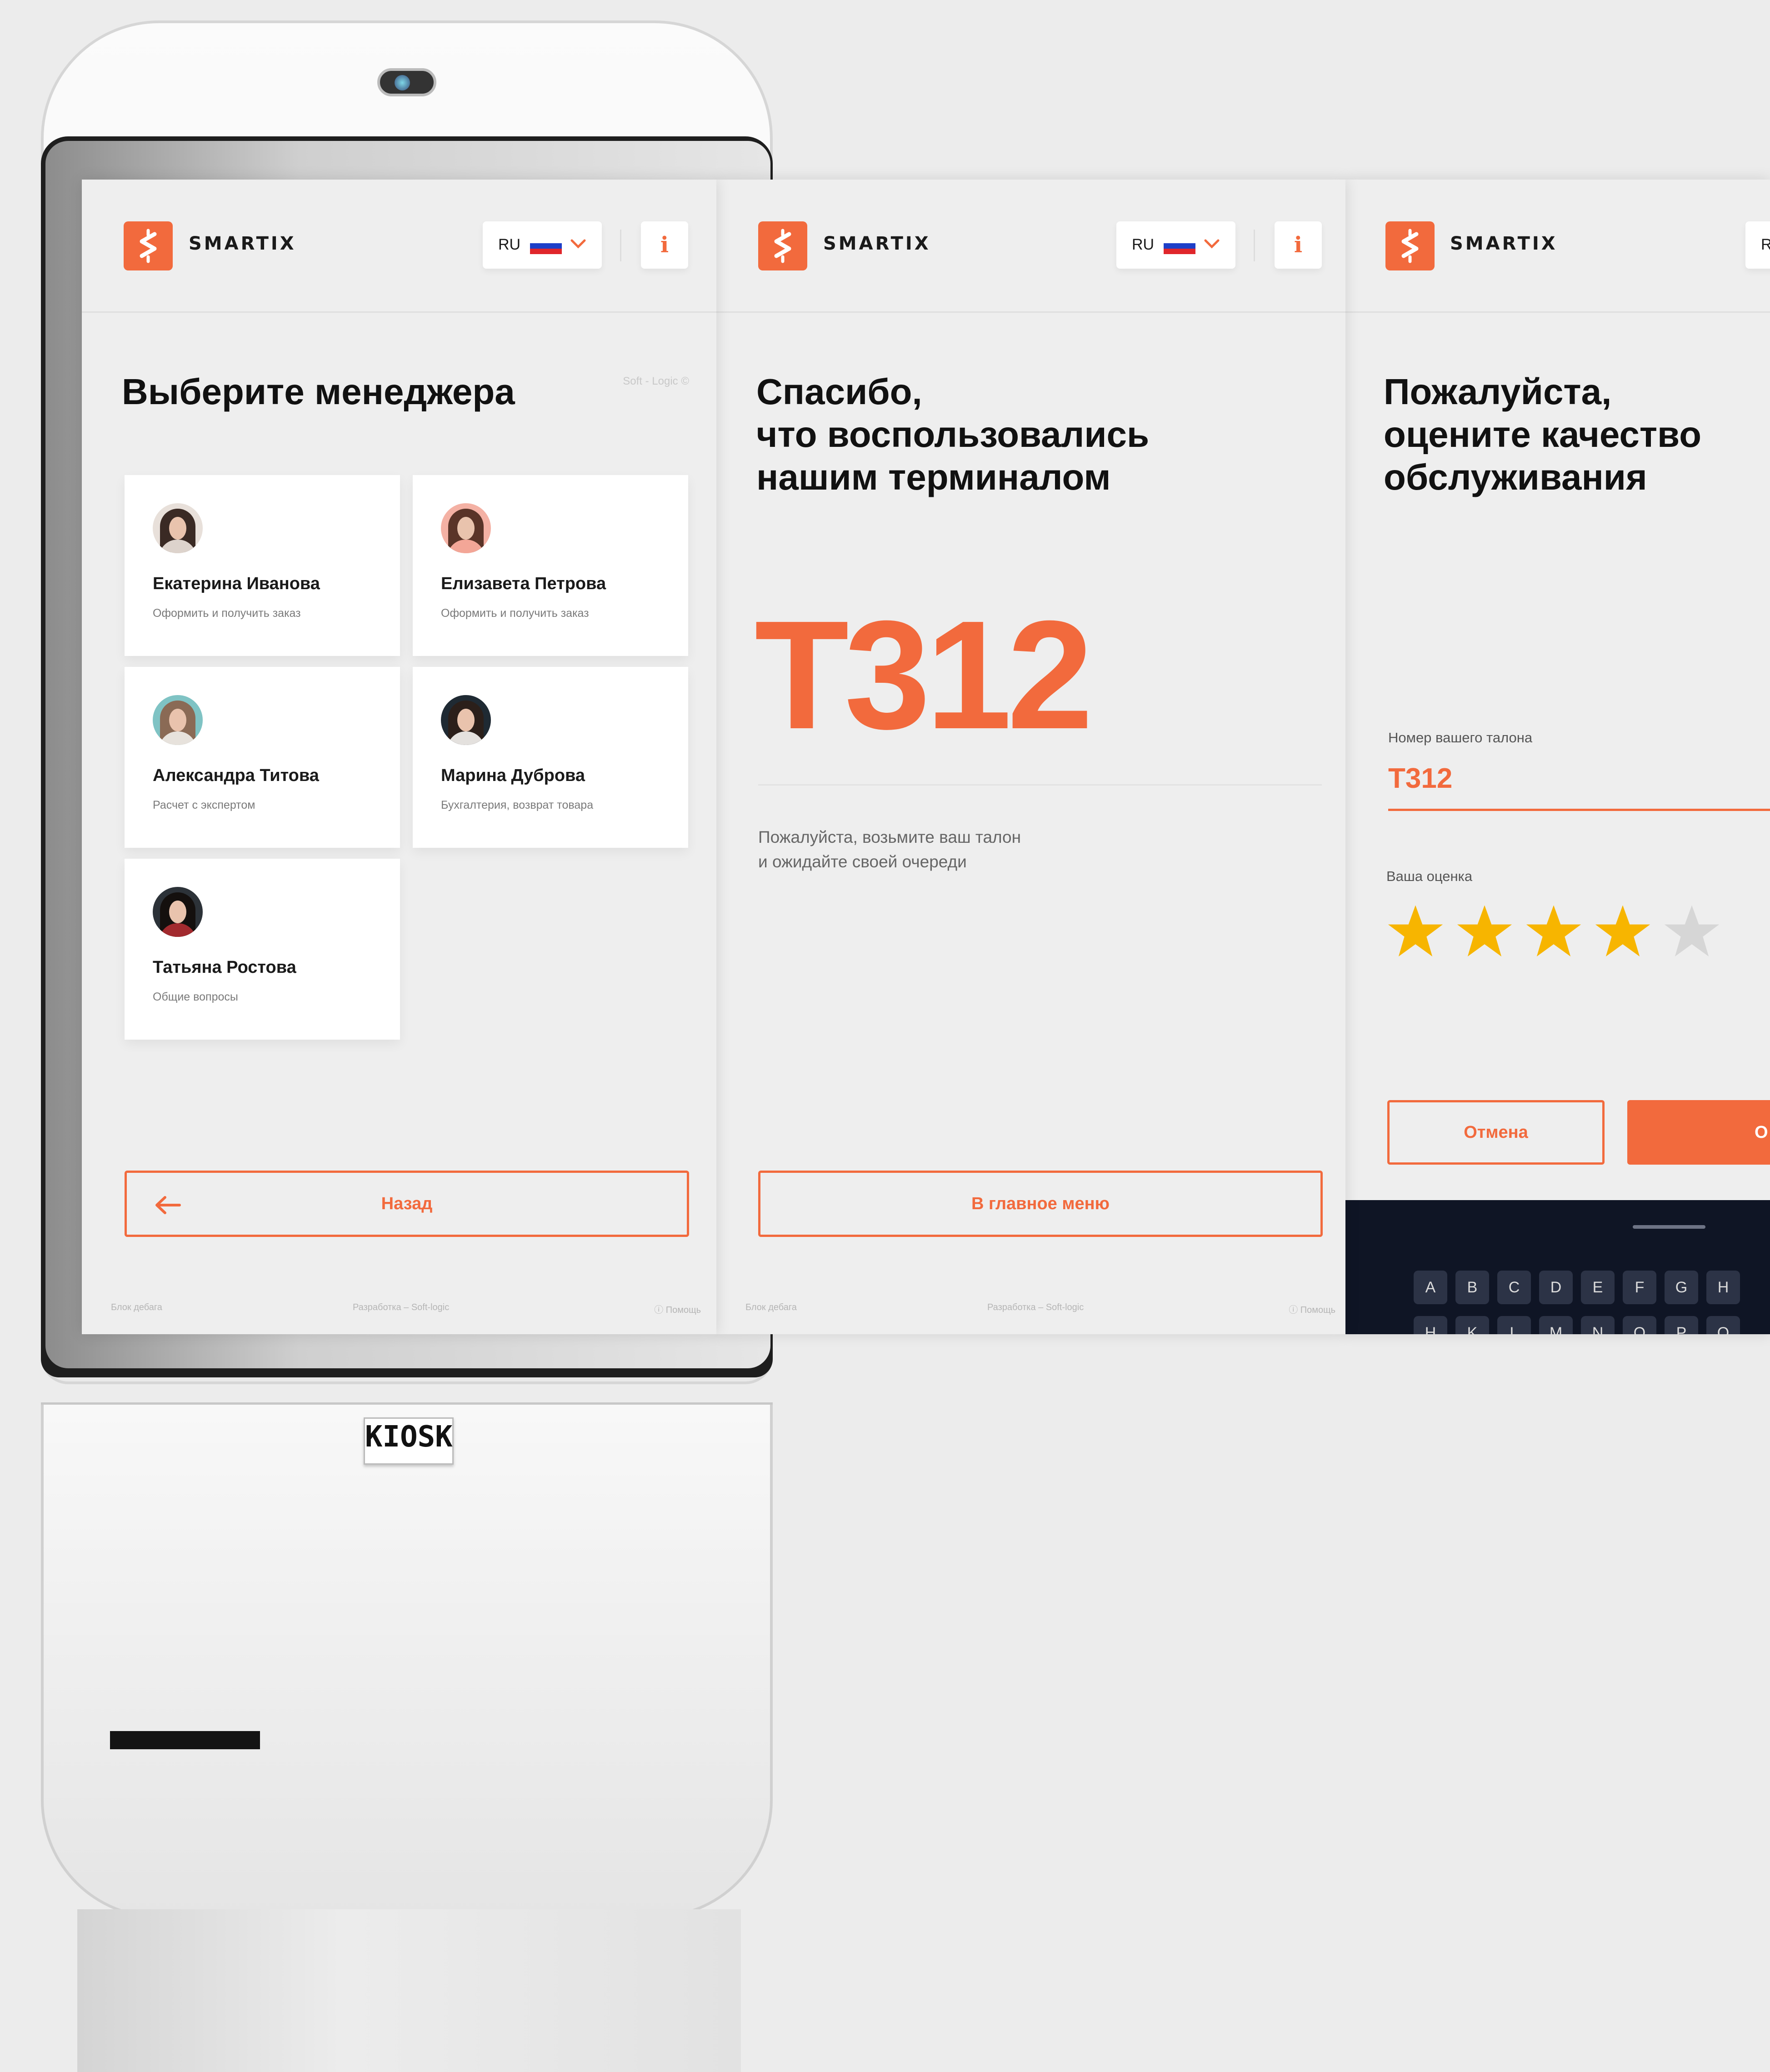 This screenshot has width=1770, height=2072. I want to click on language-selector: R, so click(1758, 245).